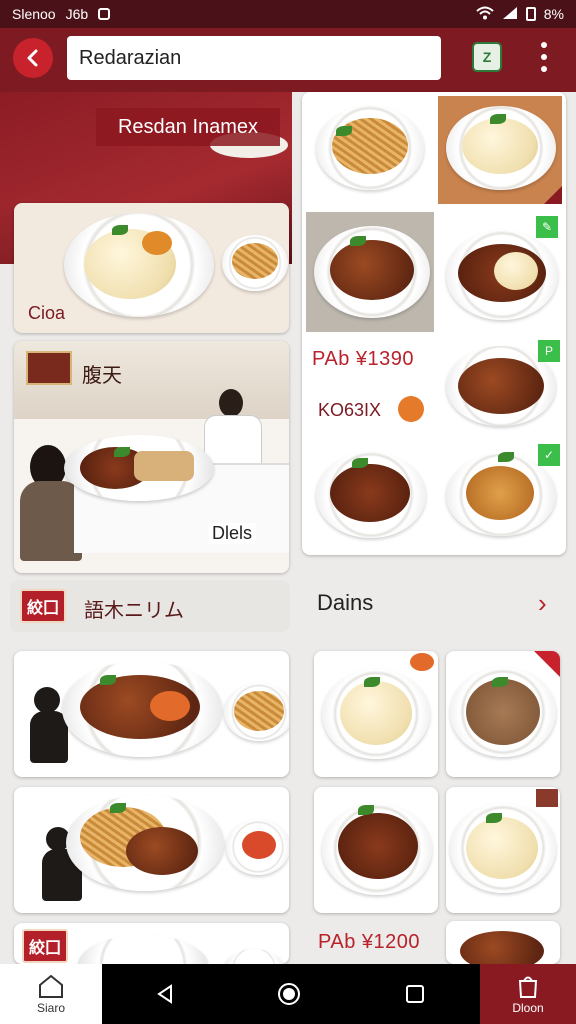 The height and width of the screenshot is (1024, 576). I want to click on price-tile: PAb ¥1200, so click(376, 942).